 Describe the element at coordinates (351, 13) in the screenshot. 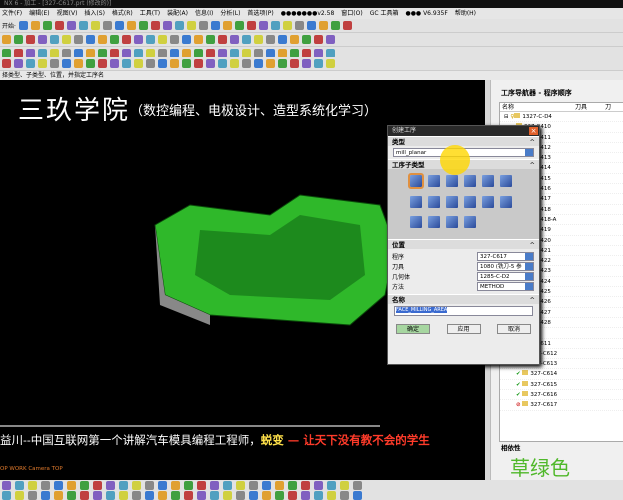

I see `menu-item: 窗口(O)` at that location.